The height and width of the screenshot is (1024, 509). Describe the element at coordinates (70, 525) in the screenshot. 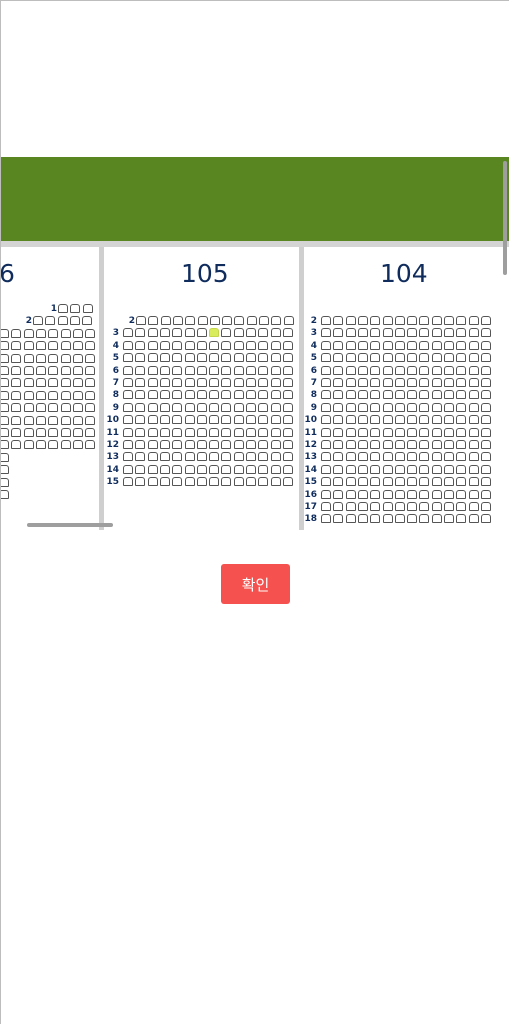

I see `horizontal-scrollbar` at that location.